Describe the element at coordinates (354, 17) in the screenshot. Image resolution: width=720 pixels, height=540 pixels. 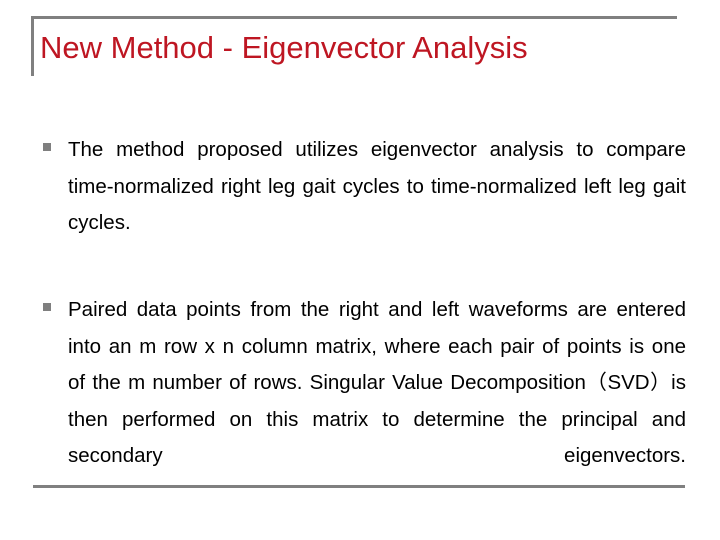
I see `title-top-rule` at that location.